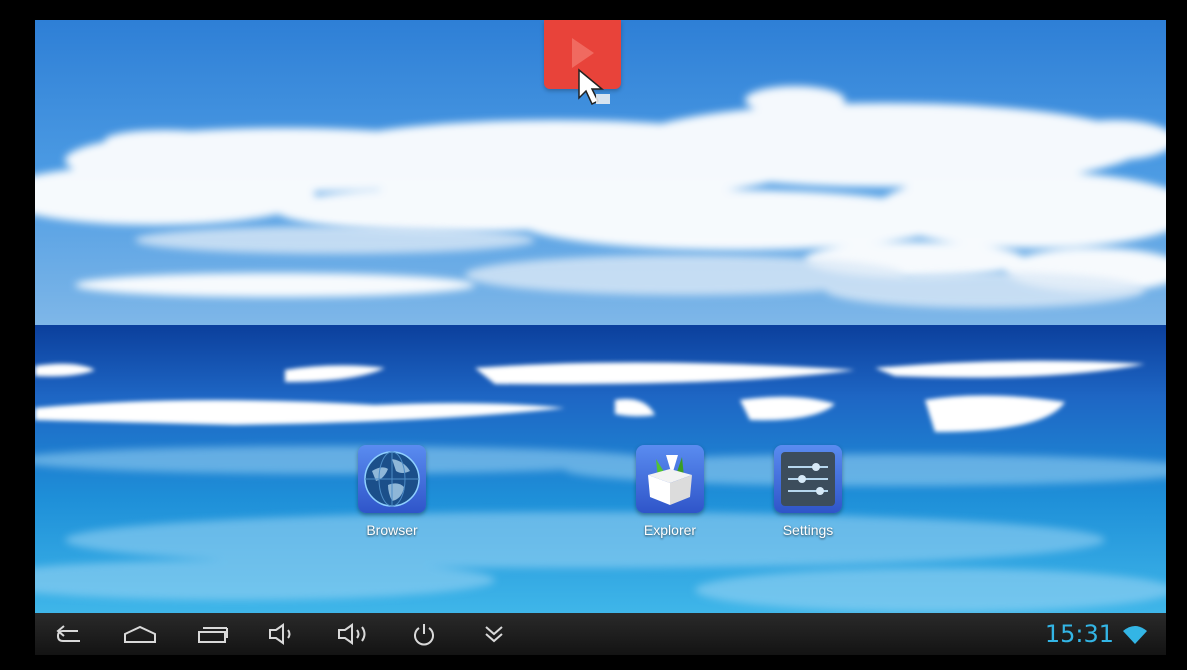 The image size is (1187, 670). I want to click on home-button, so click(140, 634).